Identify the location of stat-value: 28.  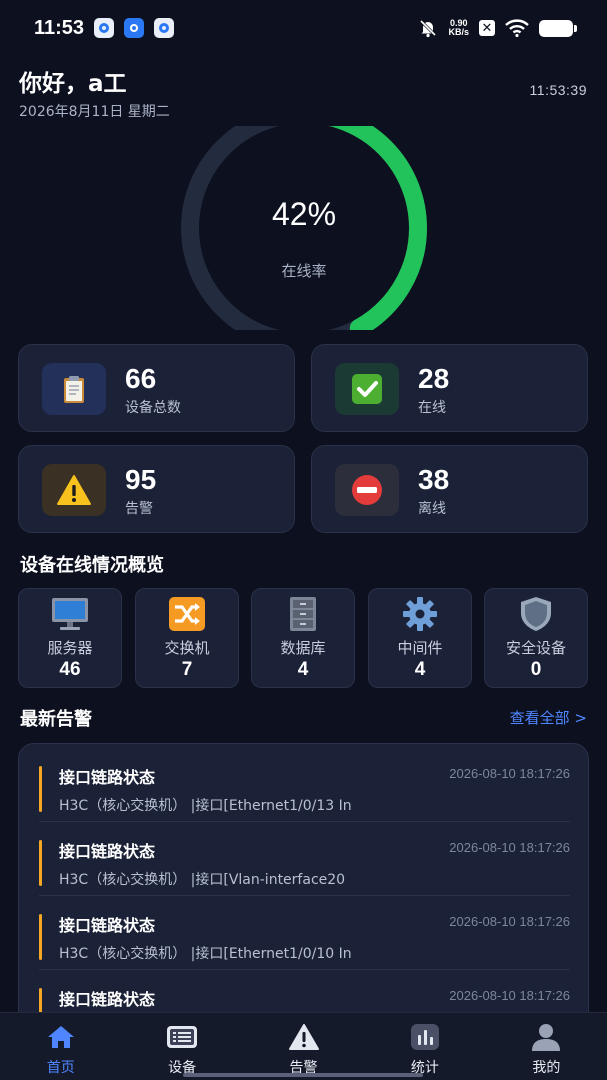
(434, 378).